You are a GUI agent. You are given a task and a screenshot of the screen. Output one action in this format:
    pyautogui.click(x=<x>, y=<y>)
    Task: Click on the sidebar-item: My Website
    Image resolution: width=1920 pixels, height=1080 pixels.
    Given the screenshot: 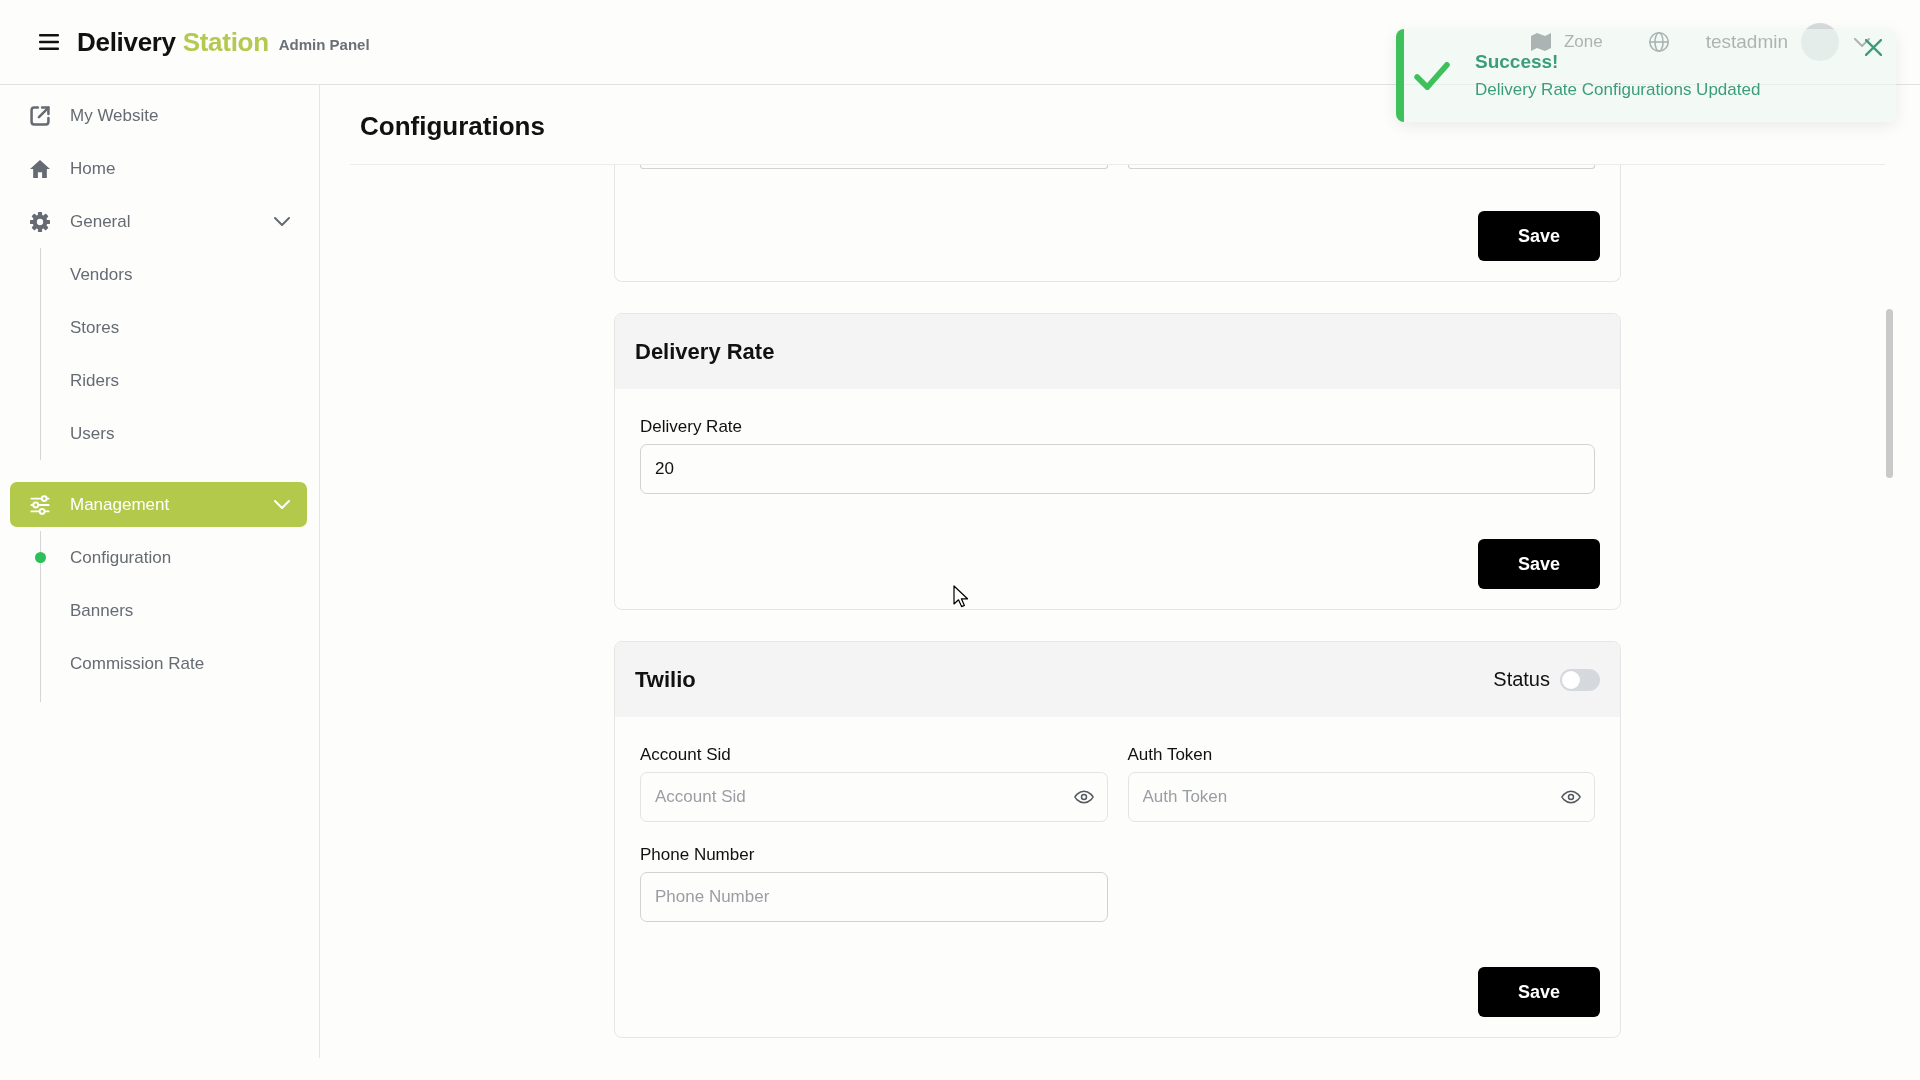 What is the action you would take?
    pyautogui.click(x=158, y=115)
    